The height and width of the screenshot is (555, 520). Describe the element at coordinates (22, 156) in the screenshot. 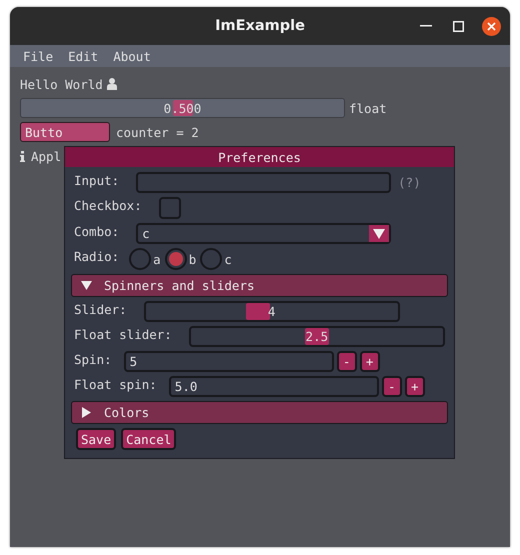

I see `info-icon` at that location.